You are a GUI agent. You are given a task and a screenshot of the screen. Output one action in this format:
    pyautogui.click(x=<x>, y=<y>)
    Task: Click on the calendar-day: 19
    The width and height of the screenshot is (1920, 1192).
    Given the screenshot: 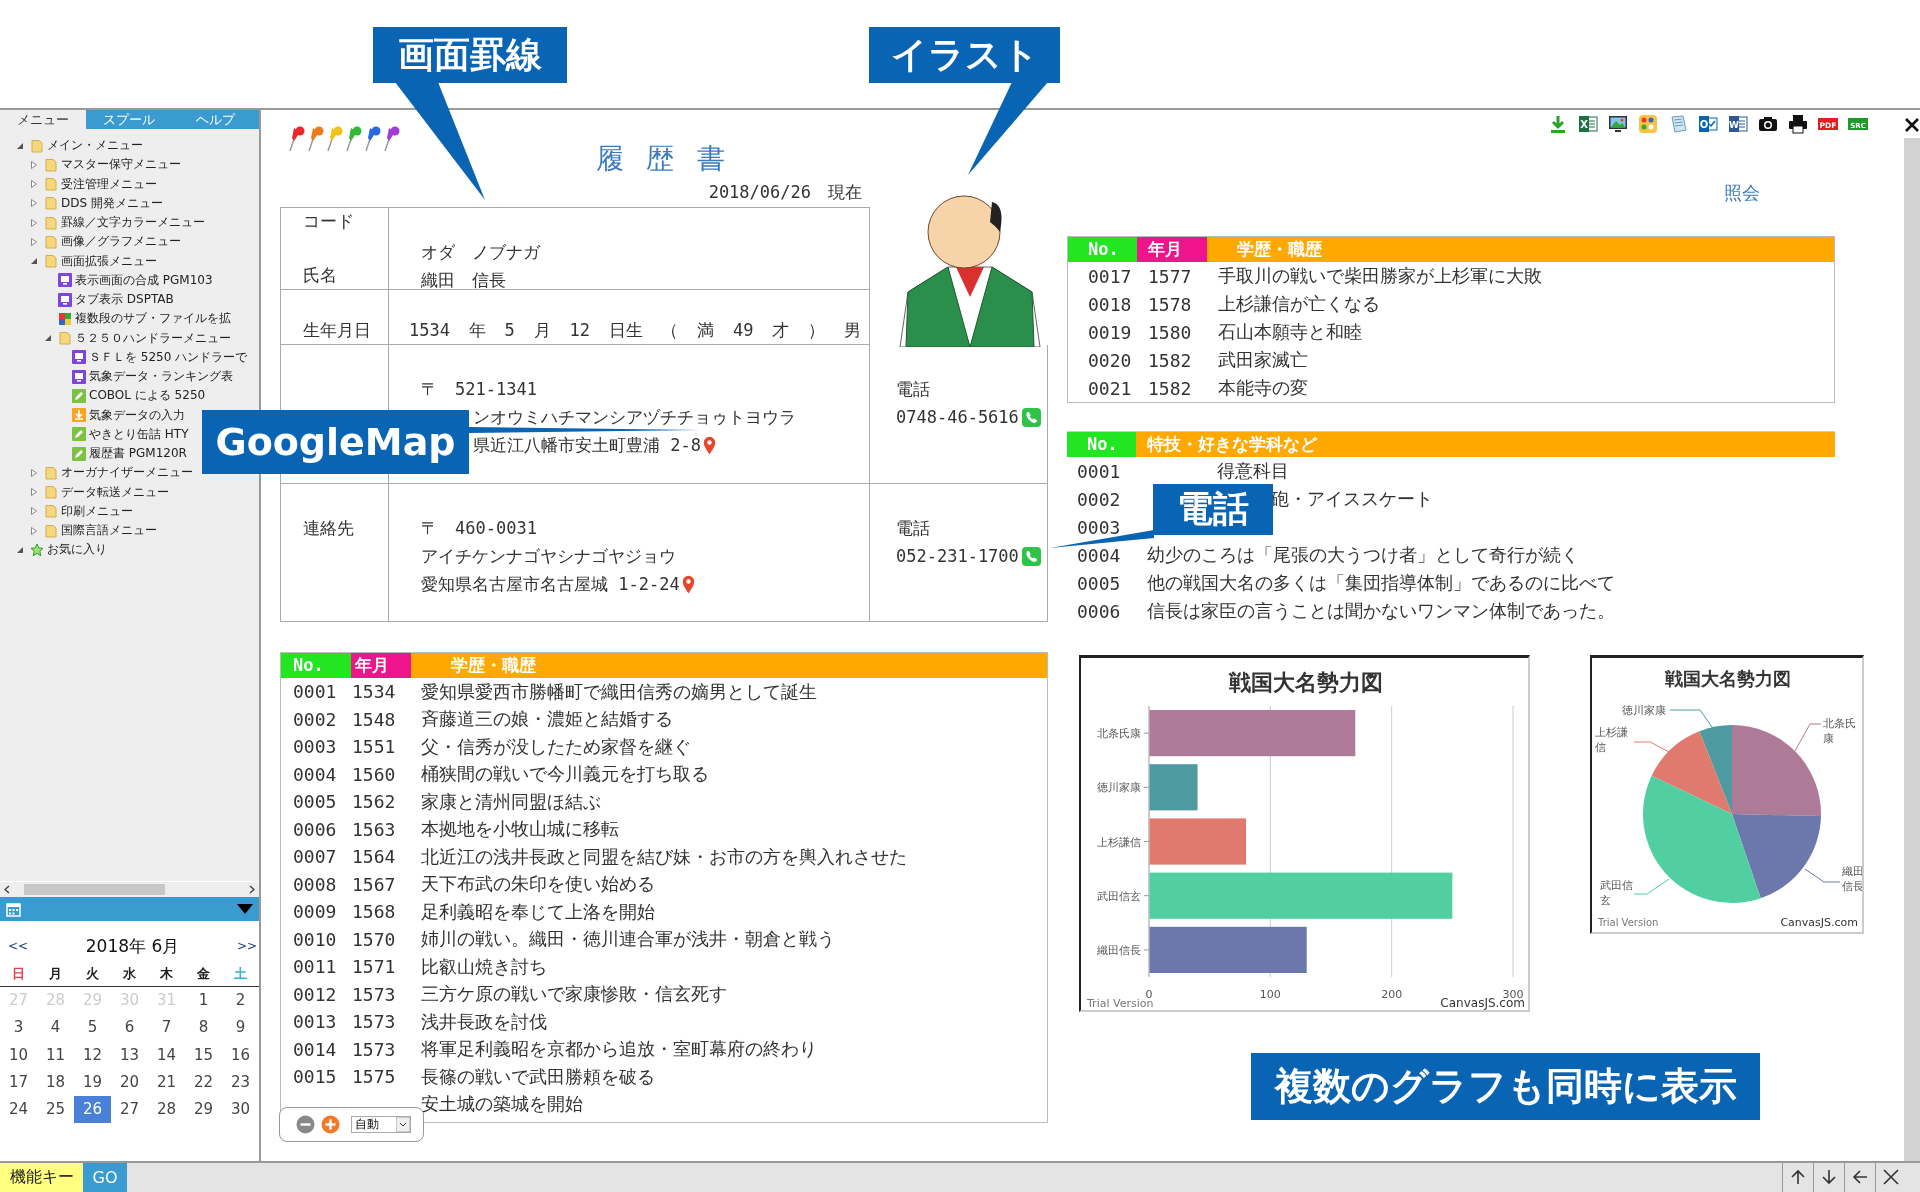 What is the action you would take?
    pyautogui.click(x=92, y=1082)
    